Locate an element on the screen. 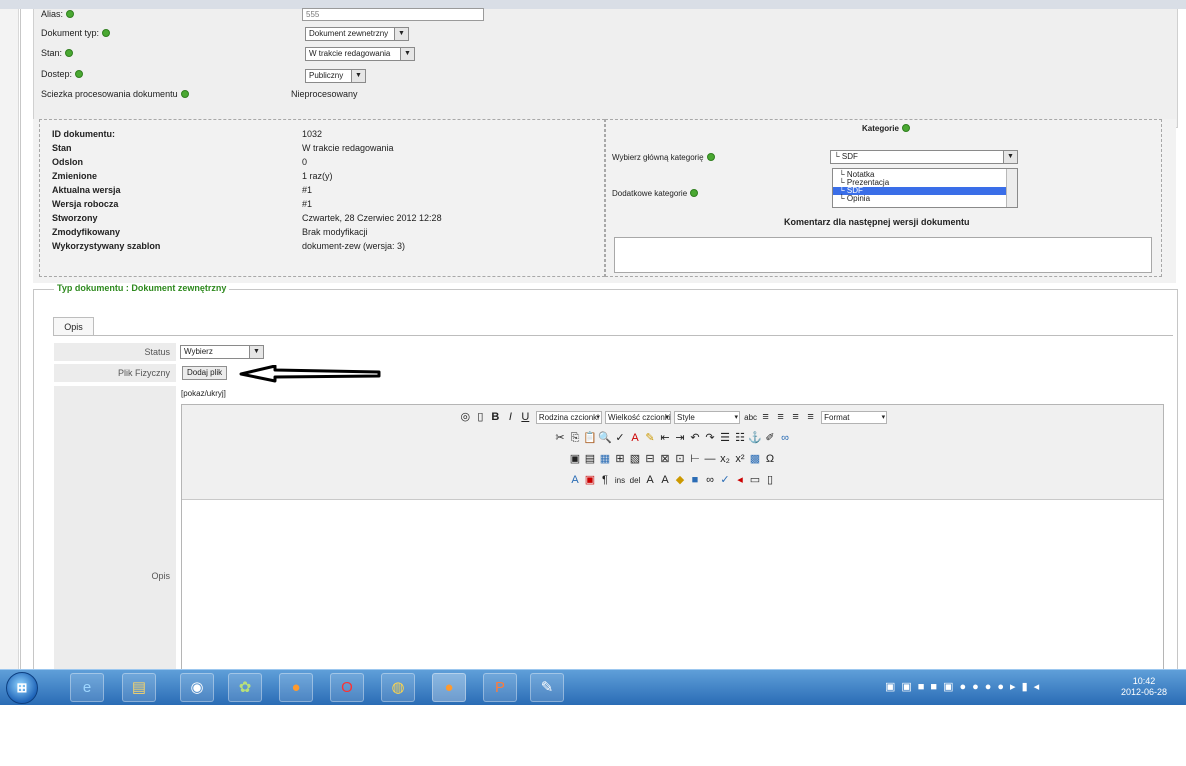 Image resolution: width=1186 pixels, height=766 pixels. nonbreaking-icon: ◂ is located at coordinates (740, 480).